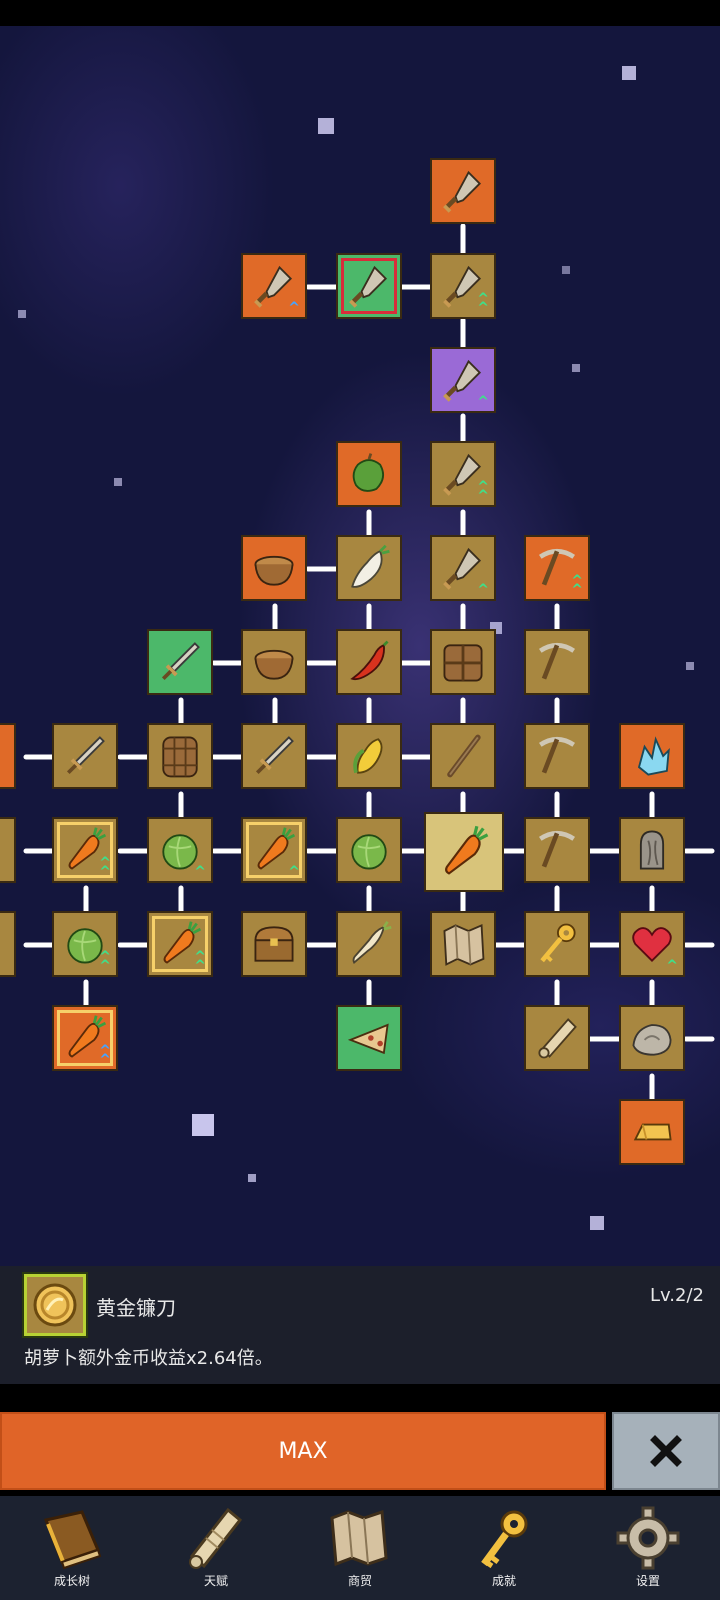  What do you see at coordinates (215, 1581) in the screenshot?
I see `nav-label: 天赋` at bounding box center [215, 1581].